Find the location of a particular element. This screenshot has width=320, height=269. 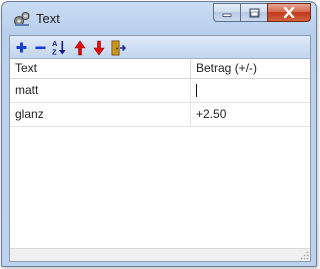

minimize-button is located at coordinates (226, 12).